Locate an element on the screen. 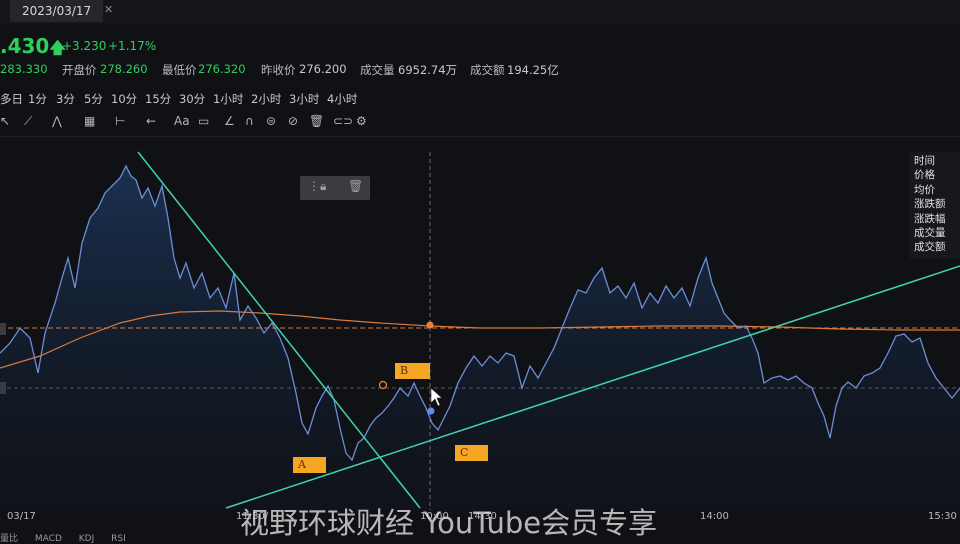 This screenshot has height=544, width=960. amount-value: 194.25亿 is located at coordinates (533, 70).